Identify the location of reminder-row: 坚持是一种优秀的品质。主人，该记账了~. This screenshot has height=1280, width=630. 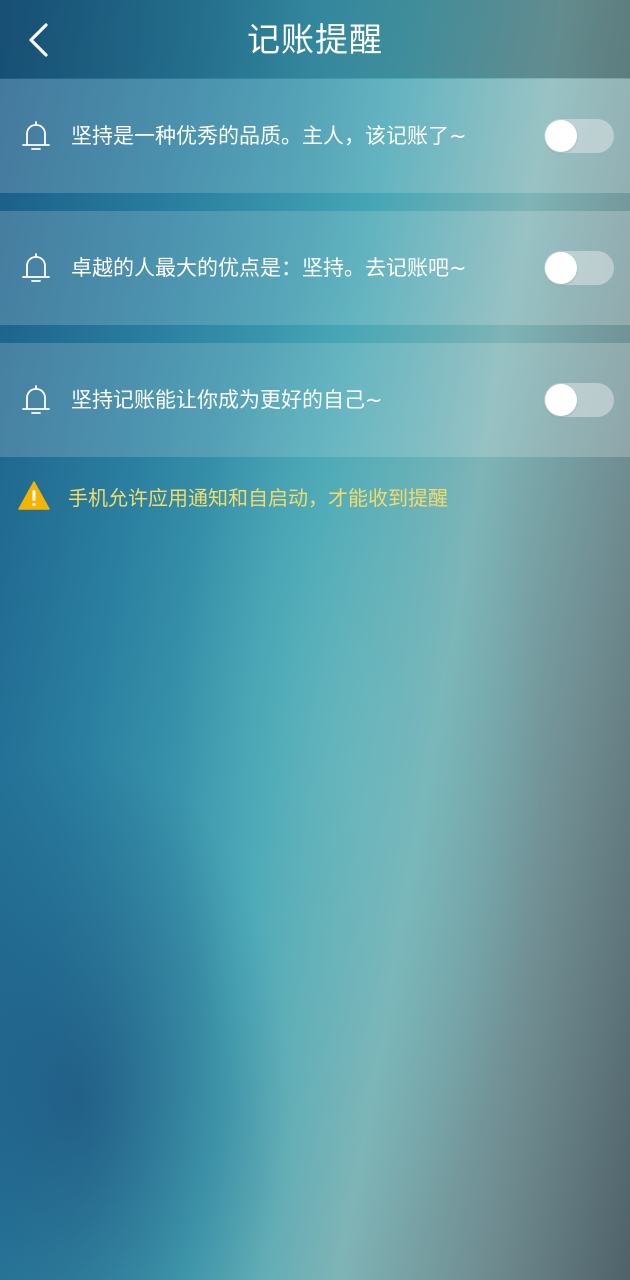
(315, 136).